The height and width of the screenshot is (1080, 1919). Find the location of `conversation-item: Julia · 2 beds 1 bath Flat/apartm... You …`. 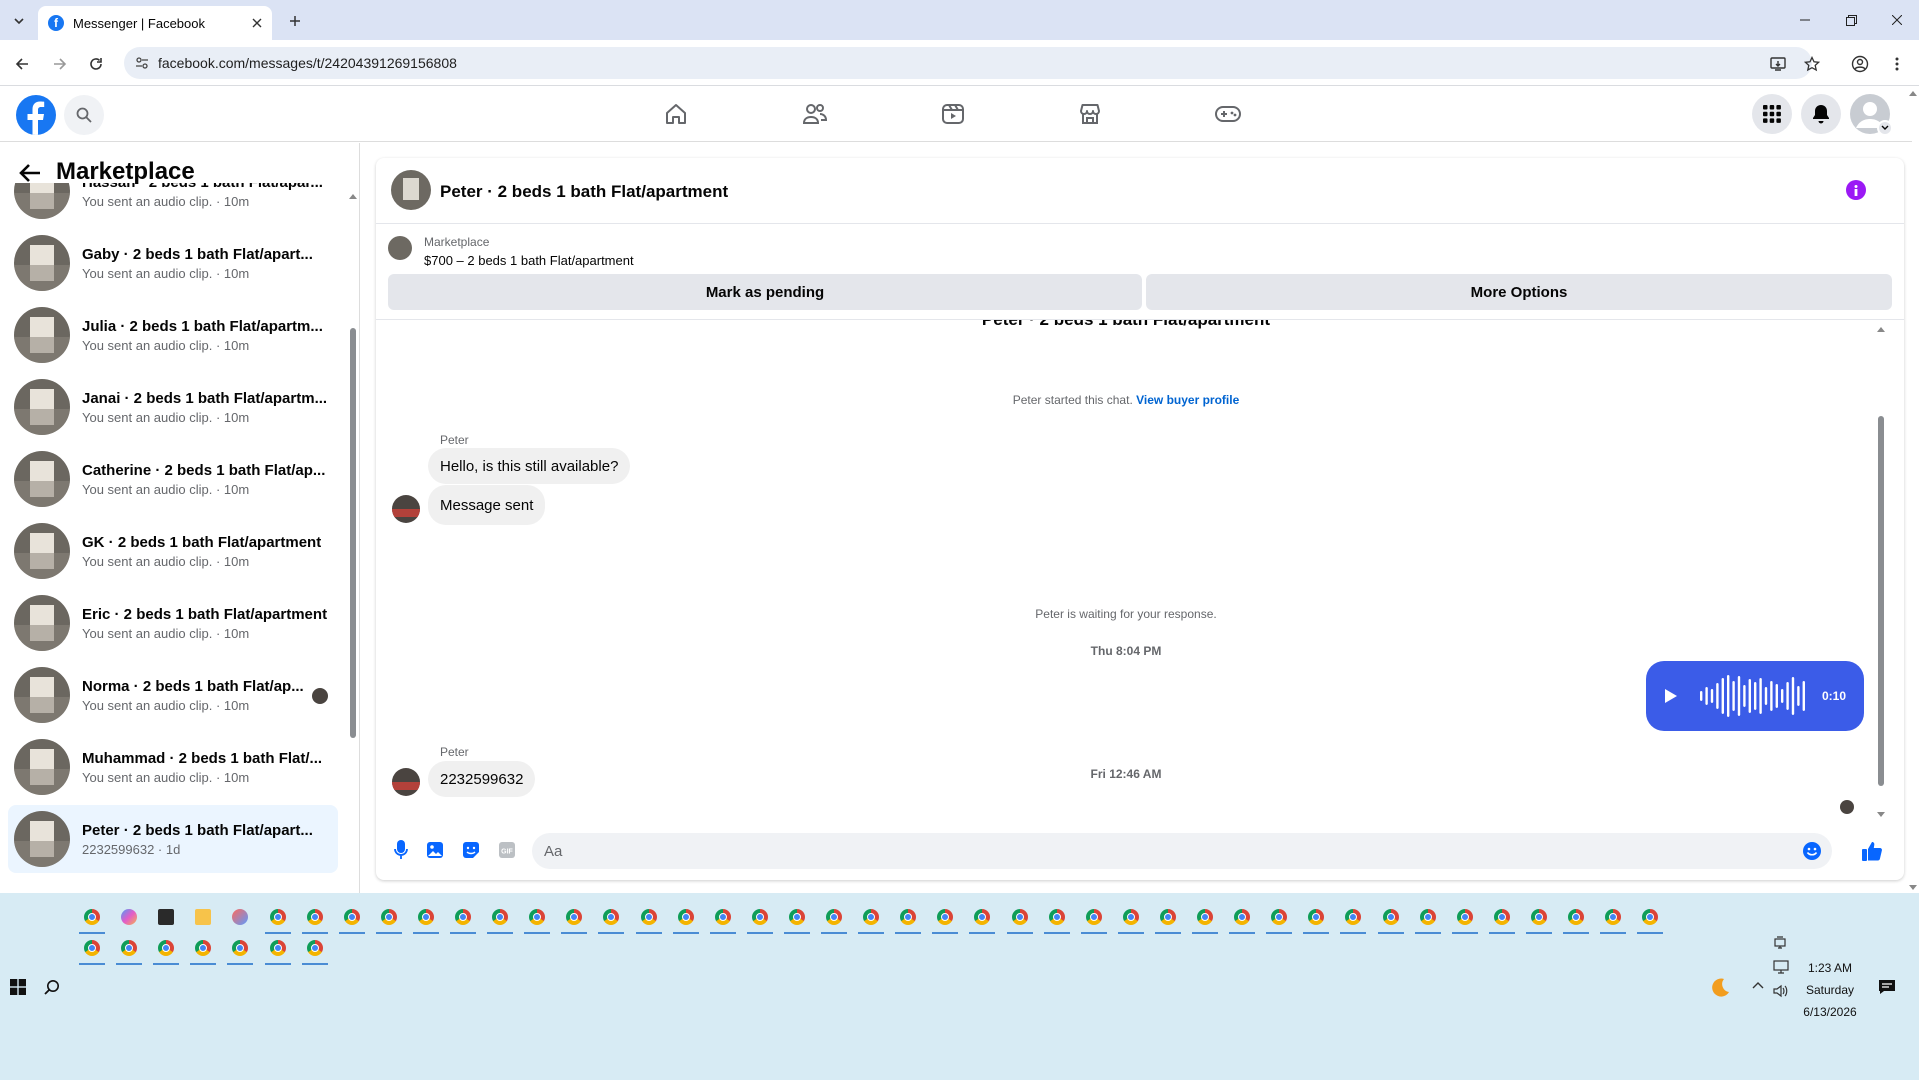

conversation-item: Julia · 2 beds 1 bath Flat/apartm... You … is located at coordinates (173, 335).